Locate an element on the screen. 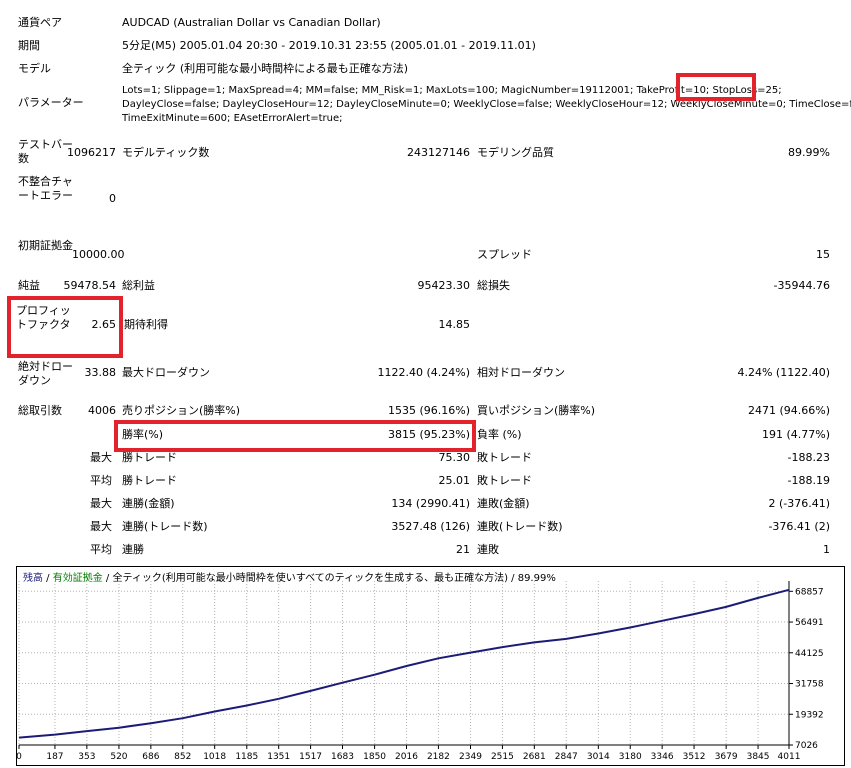 This screenshot has height=768, width=851. max-label-1: 最大 is located at coordinates (101, 457).